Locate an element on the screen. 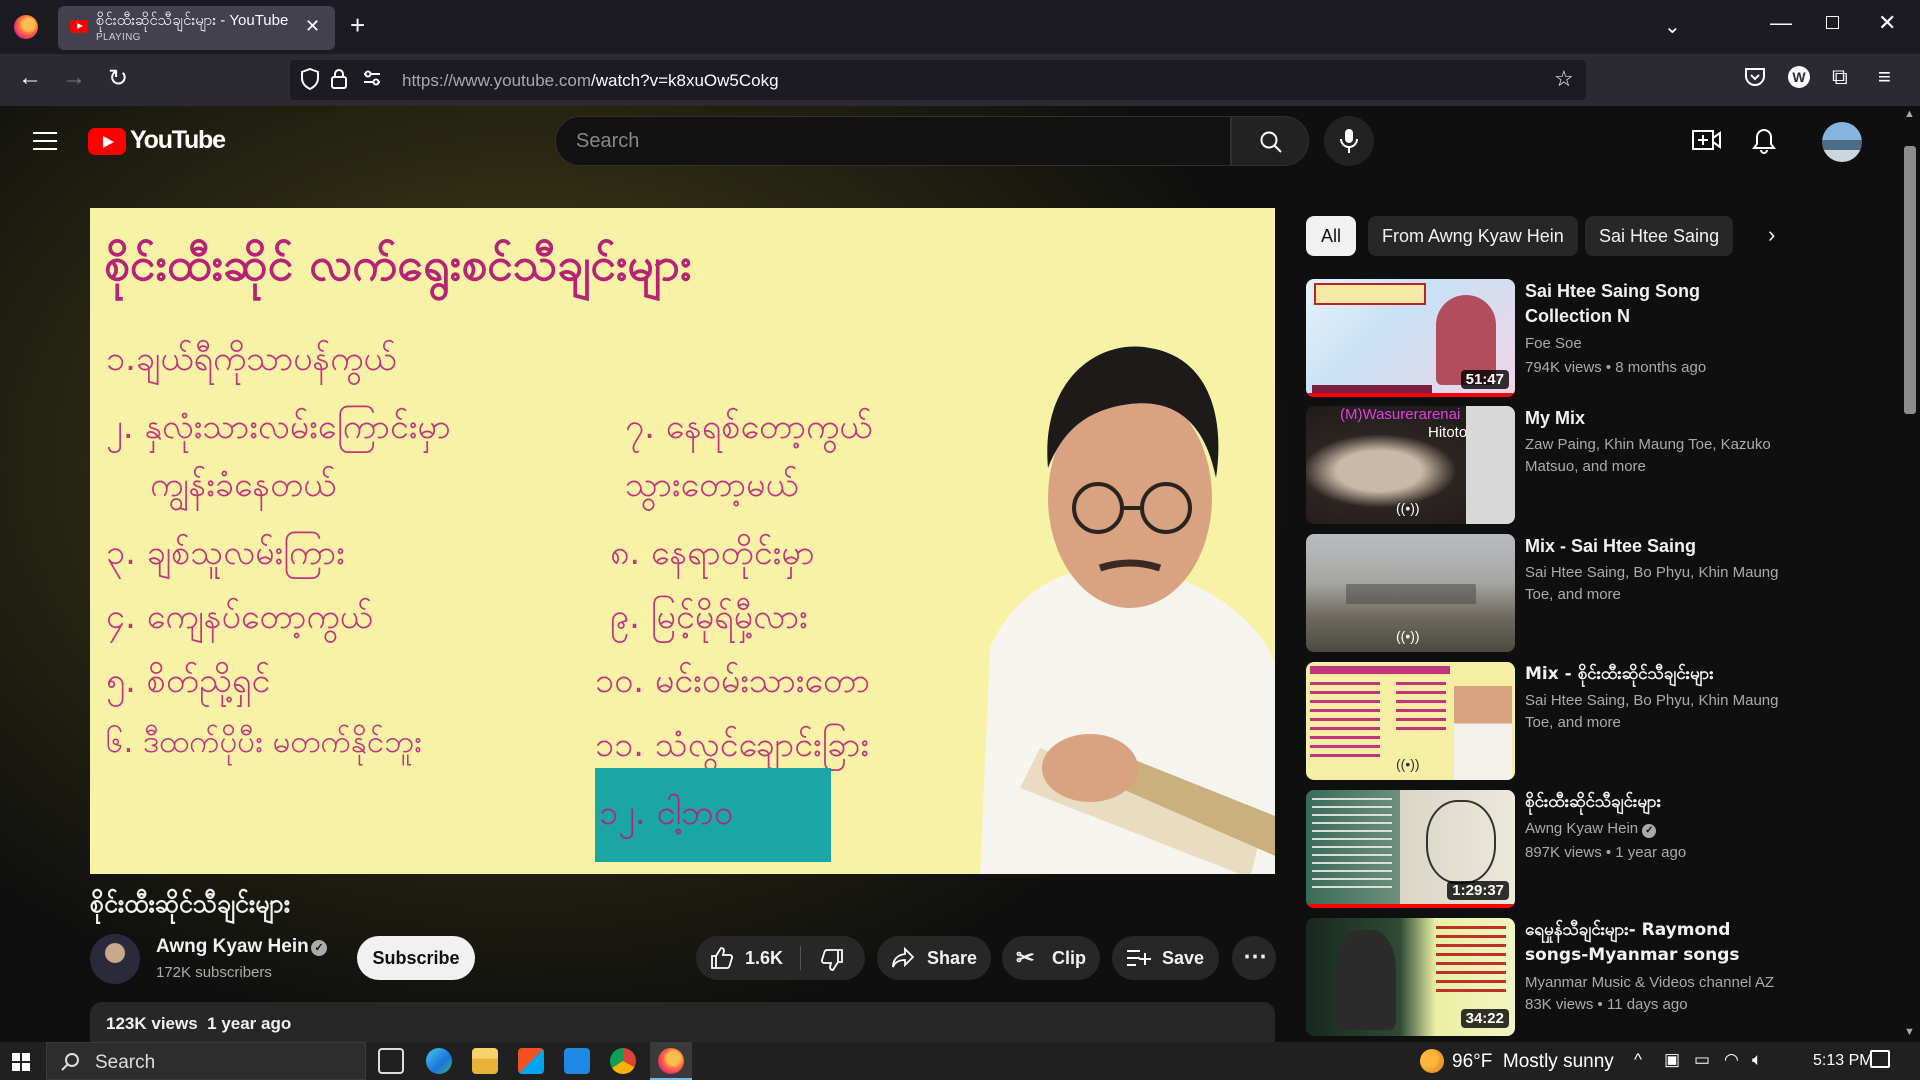 The height and width of the screenshot is (1080, 1920). chip-from-channel: From Awng Kyaw Hein is located at coordinates (1473, 236).